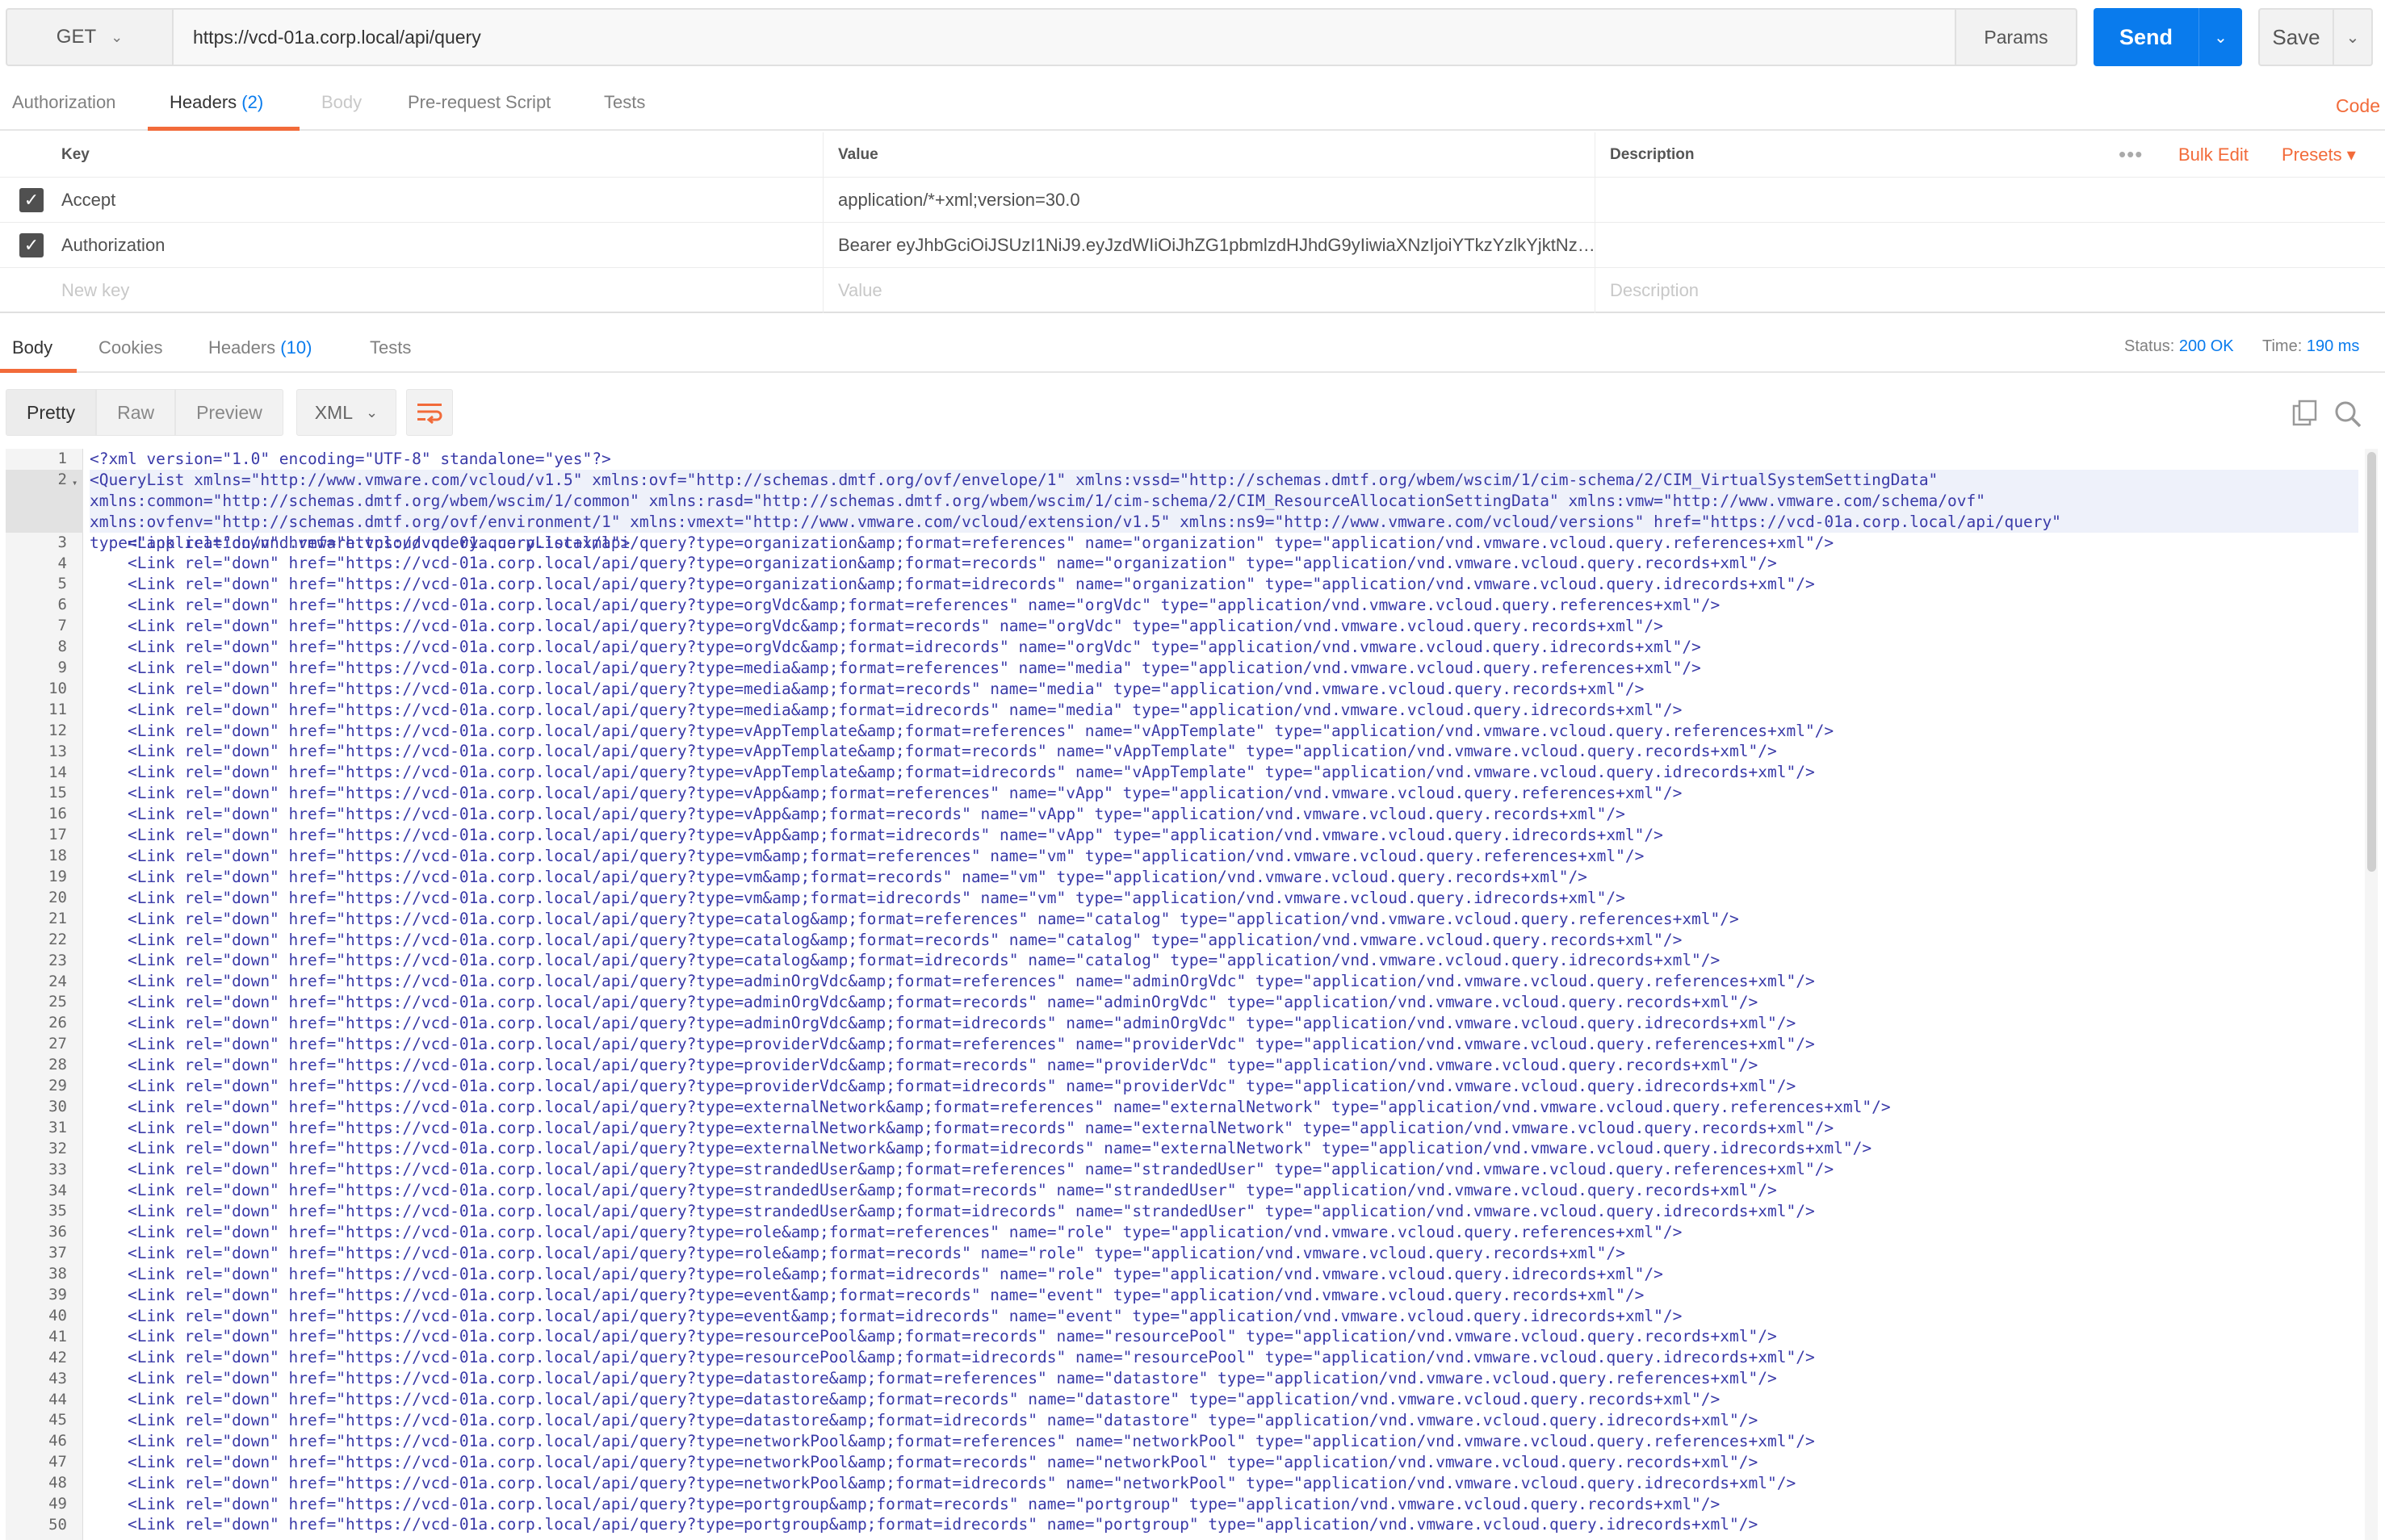  Describe the element at coordinates (391, 356) in the screenshot. I see `tab-response-tests: Tests` at that location.